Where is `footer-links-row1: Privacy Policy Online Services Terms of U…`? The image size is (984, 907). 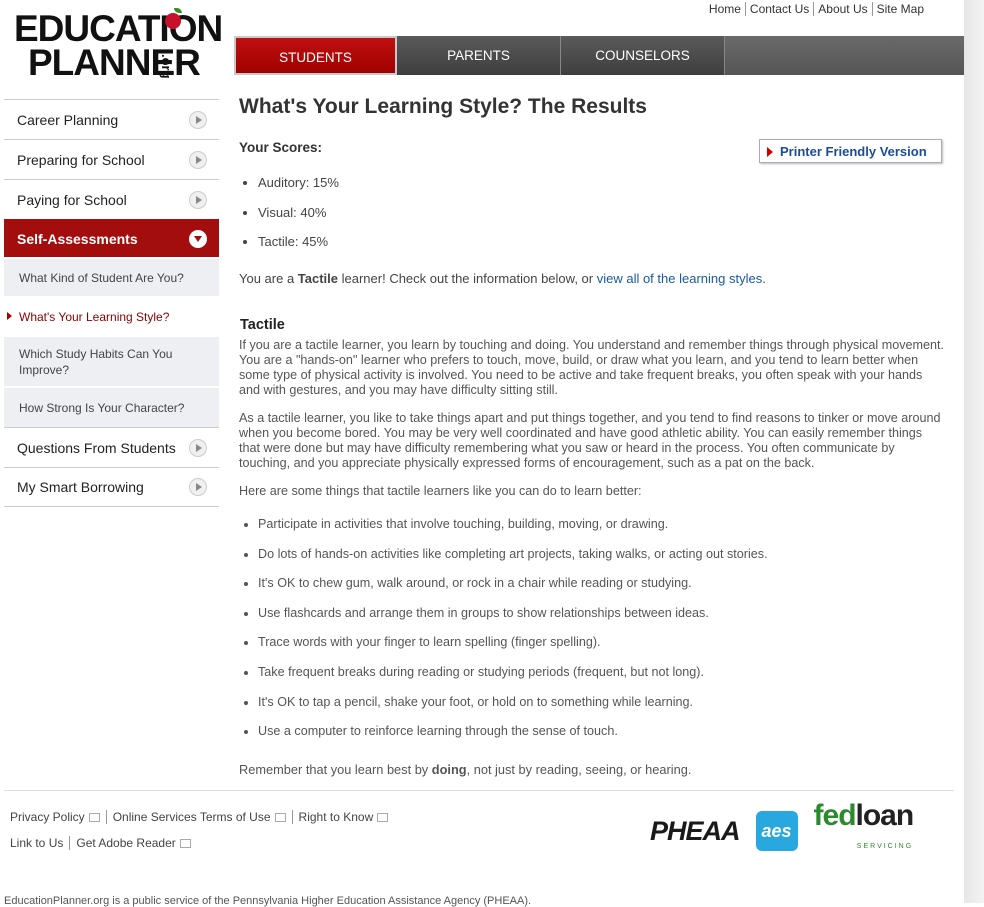 footer-links-row1: Privacy Policy Online Services Terms of U… is located at coordinates (202, 817).